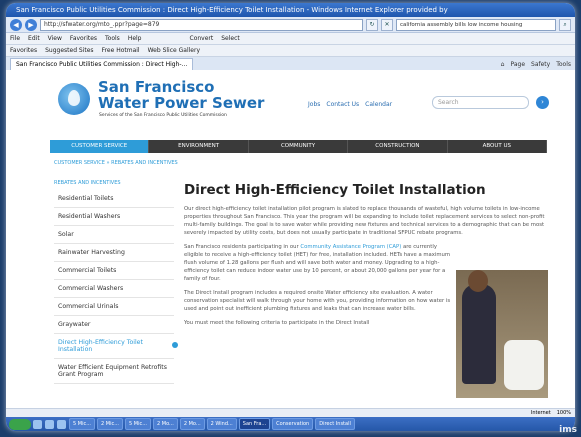 This screenshot has height=437, width=581. I want to click on link-jobs: Jobs, so click(314, 104).